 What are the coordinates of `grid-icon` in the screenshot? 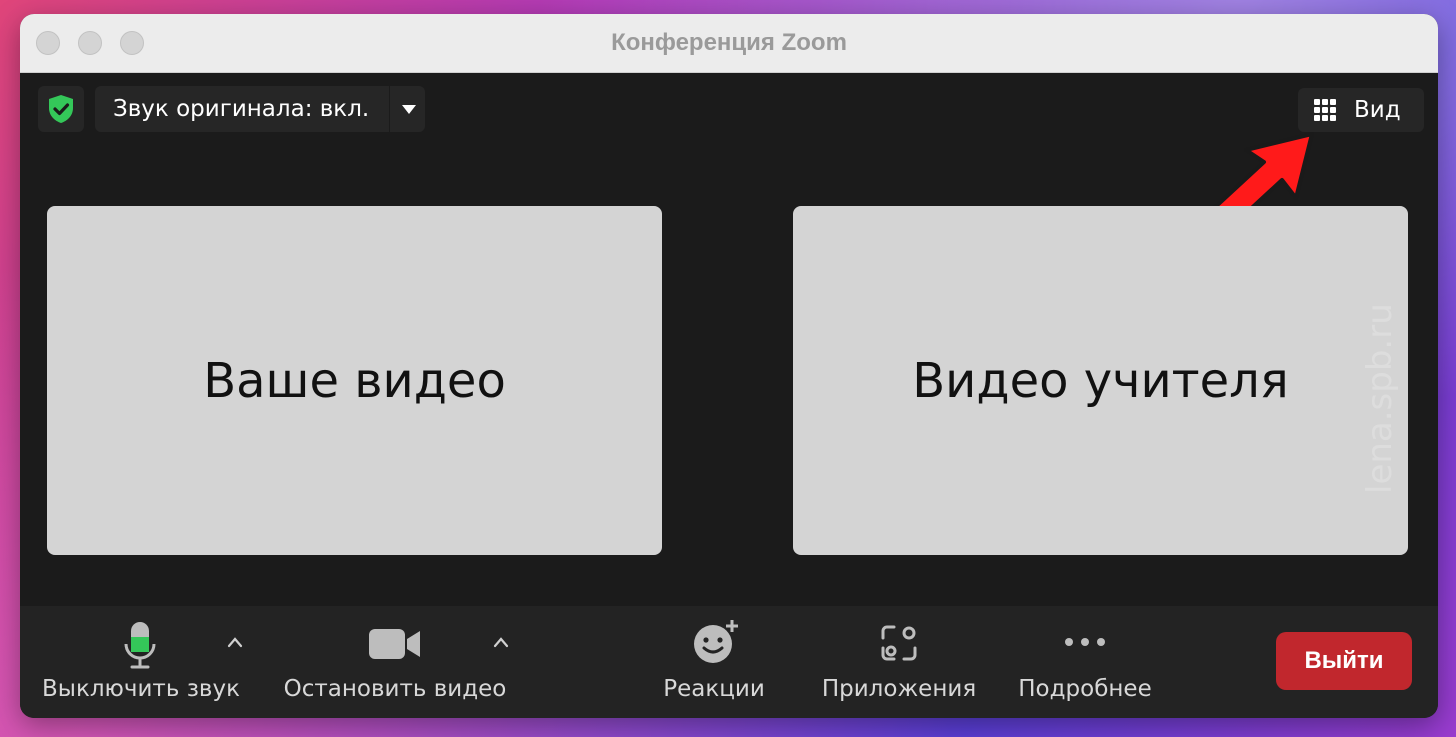 It's located at (1325, 110).